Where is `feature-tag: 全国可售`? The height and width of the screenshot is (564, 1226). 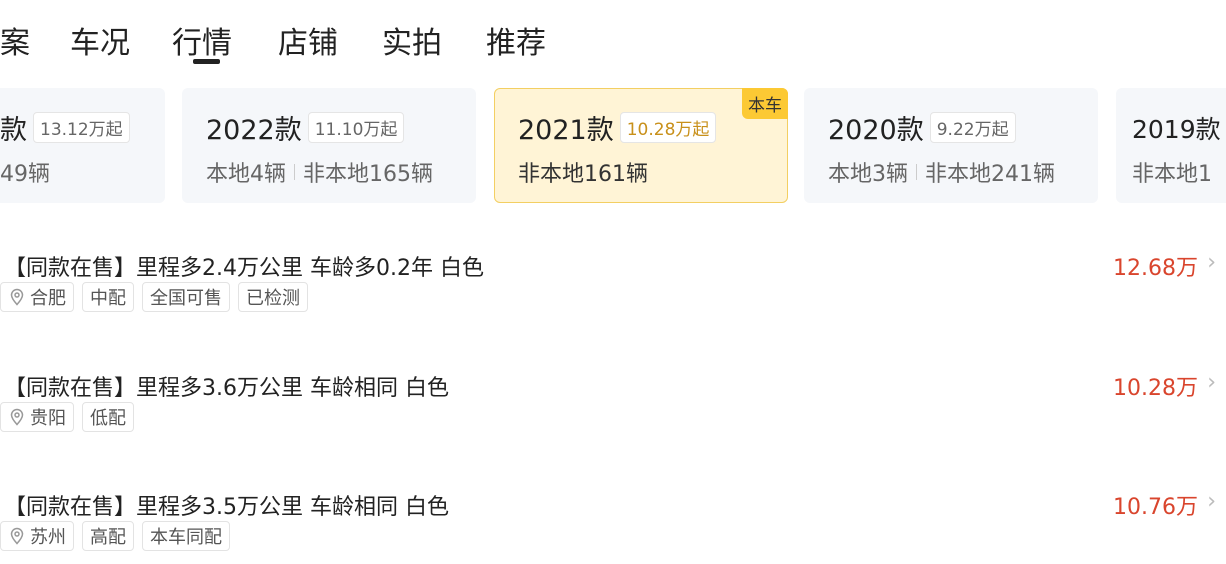 feature-tag: 全国可售 is located at coordinates (186, 297).